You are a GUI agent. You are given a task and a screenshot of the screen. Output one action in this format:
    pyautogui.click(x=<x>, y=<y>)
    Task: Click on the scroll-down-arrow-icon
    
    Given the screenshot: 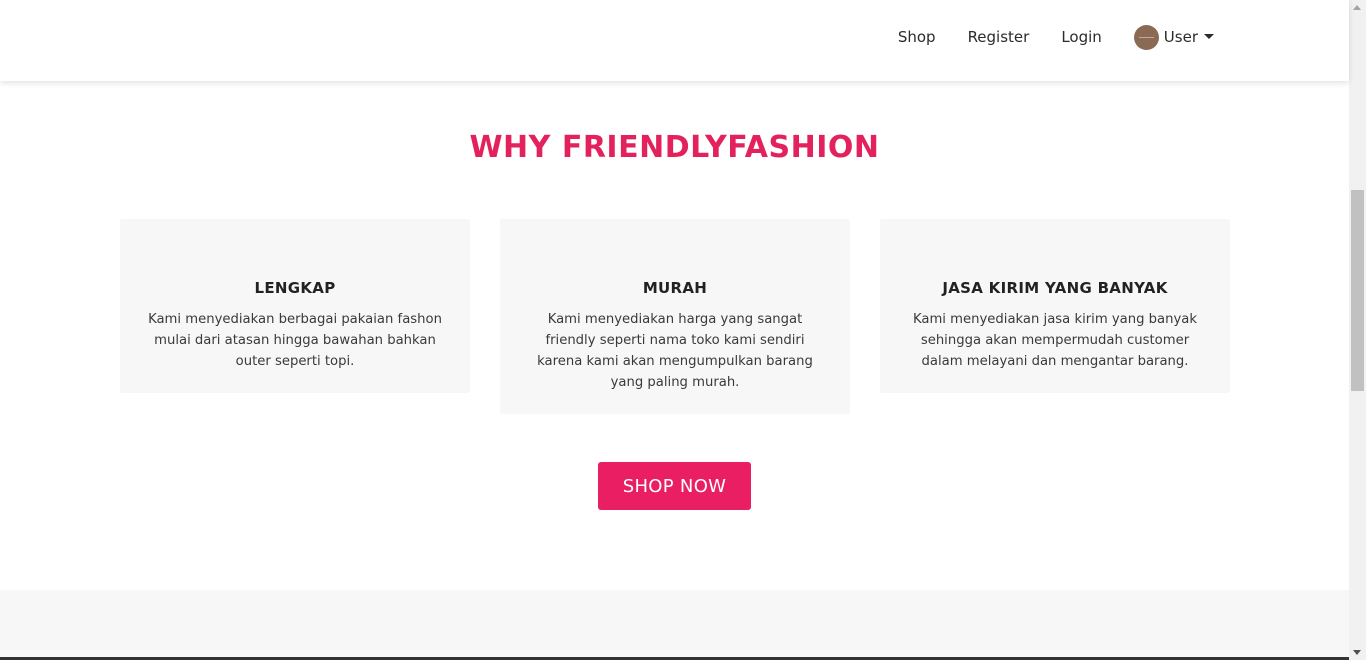 What is the action you would take?
    pyautogui.click(x=1357, y=652)
    